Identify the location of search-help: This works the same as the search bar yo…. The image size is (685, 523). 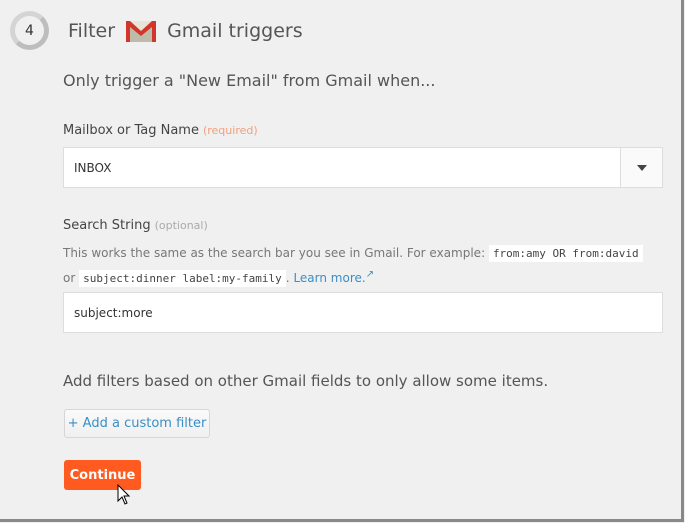
(368, 266).